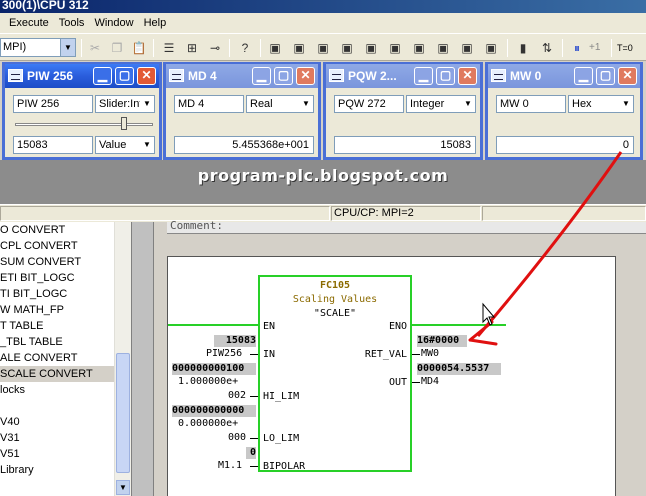  I want to click on annotation-arrow, so click(545, 248).